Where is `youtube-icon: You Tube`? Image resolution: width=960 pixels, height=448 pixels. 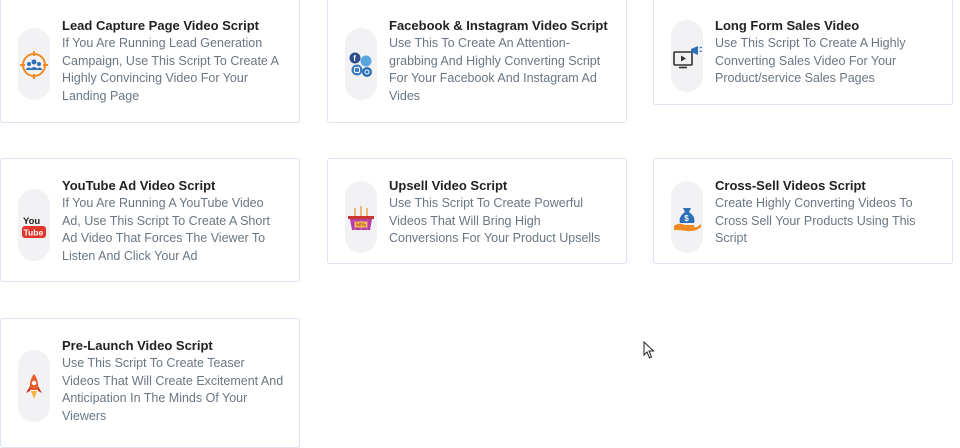 youtube-icon: You Tube is located at coordinates (34, 227).